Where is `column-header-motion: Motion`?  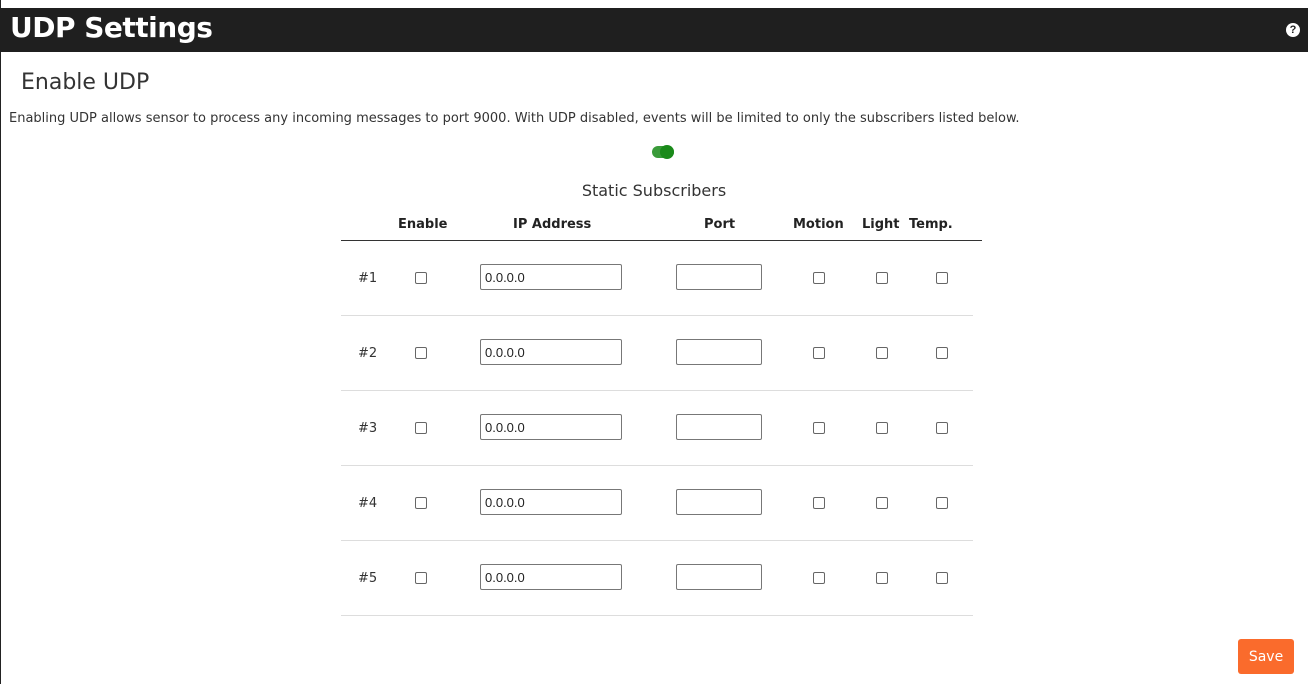 column-header-motion: Motion is located at coordinates (818, 224).